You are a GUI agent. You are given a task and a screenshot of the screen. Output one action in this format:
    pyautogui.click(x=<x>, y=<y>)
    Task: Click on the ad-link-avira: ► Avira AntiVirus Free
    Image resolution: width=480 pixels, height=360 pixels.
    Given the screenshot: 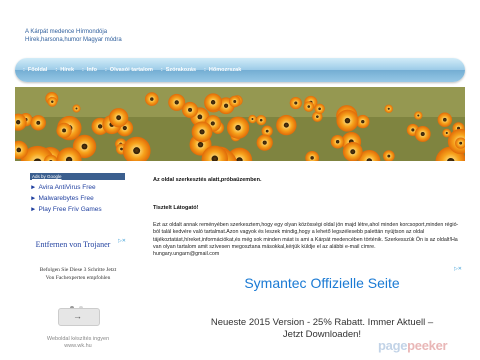 What is the action you would take?
    pyautogui.click(x=77, y=187)
    